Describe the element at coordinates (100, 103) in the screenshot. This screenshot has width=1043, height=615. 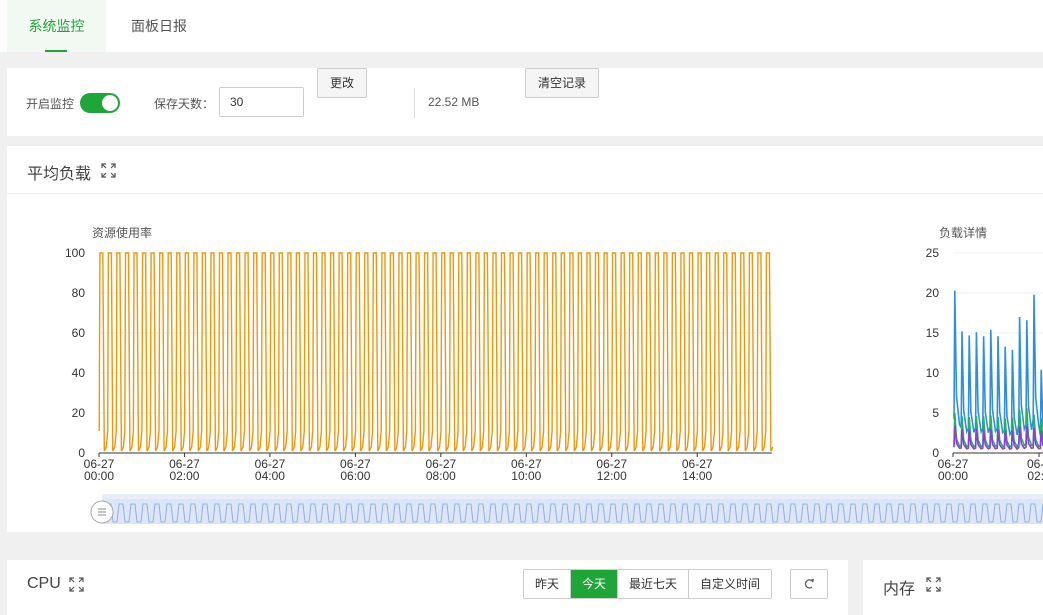
I see `monitor-toggle` at that location.